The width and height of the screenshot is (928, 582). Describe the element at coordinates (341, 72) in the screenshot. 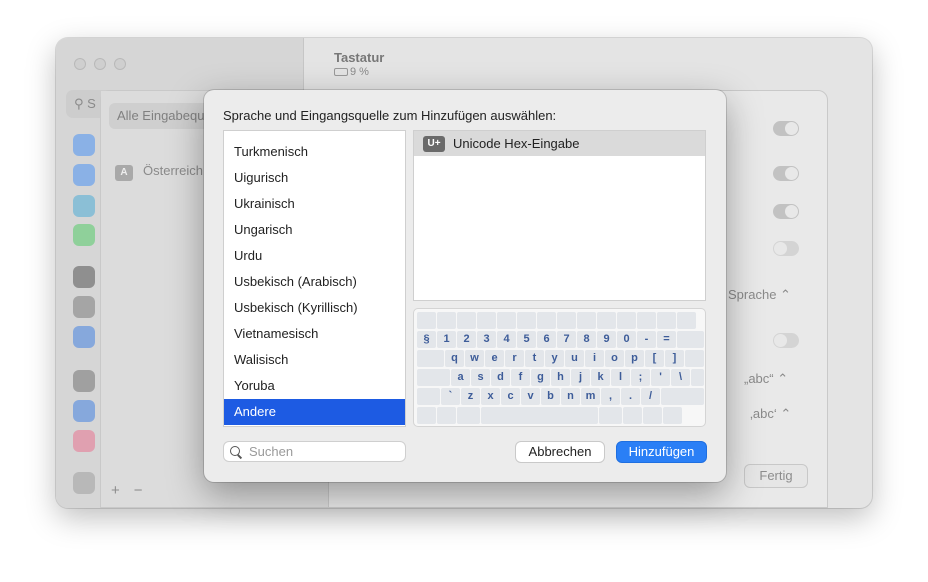

I see `battery-indicator-icon` at that location.